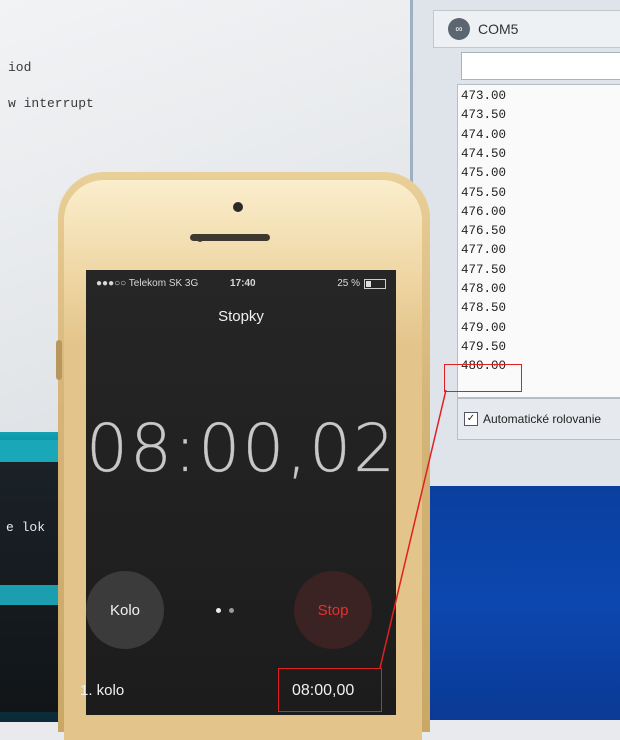 The height and width of the screenshot is (740, 620). What do you see at coordinates (484, 173) in the screenshot?
I see `serial-output-line: 475.00` at bounding box center [484, 173].